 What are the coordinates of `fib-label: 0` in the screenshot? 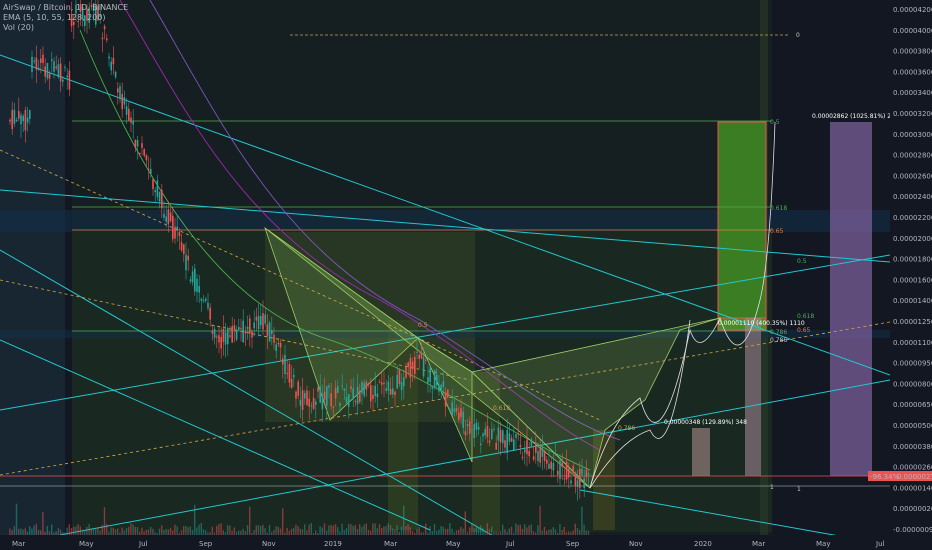 It's located at (798, 35).